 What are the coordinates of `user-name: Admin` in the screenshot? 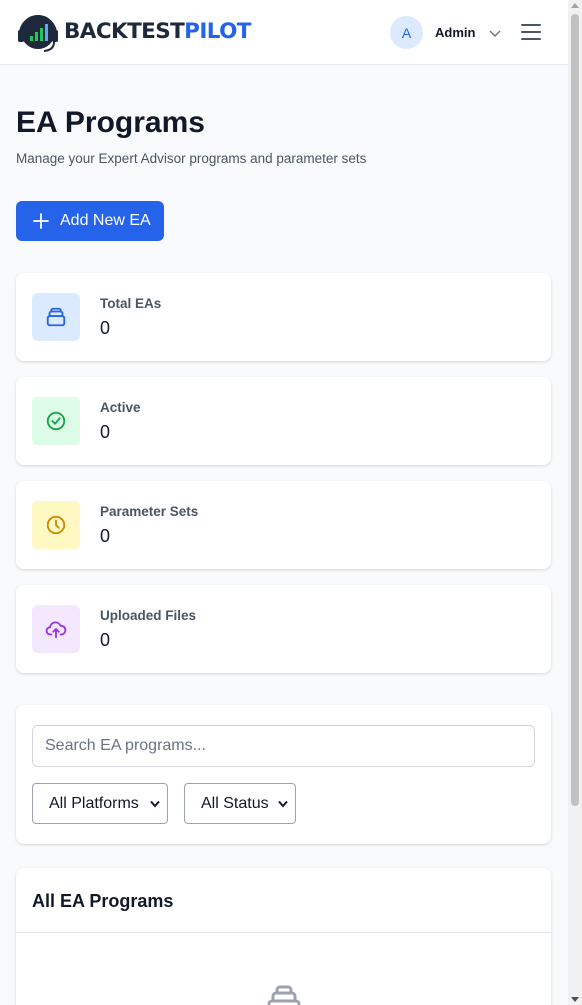 It's located at (455, 32).